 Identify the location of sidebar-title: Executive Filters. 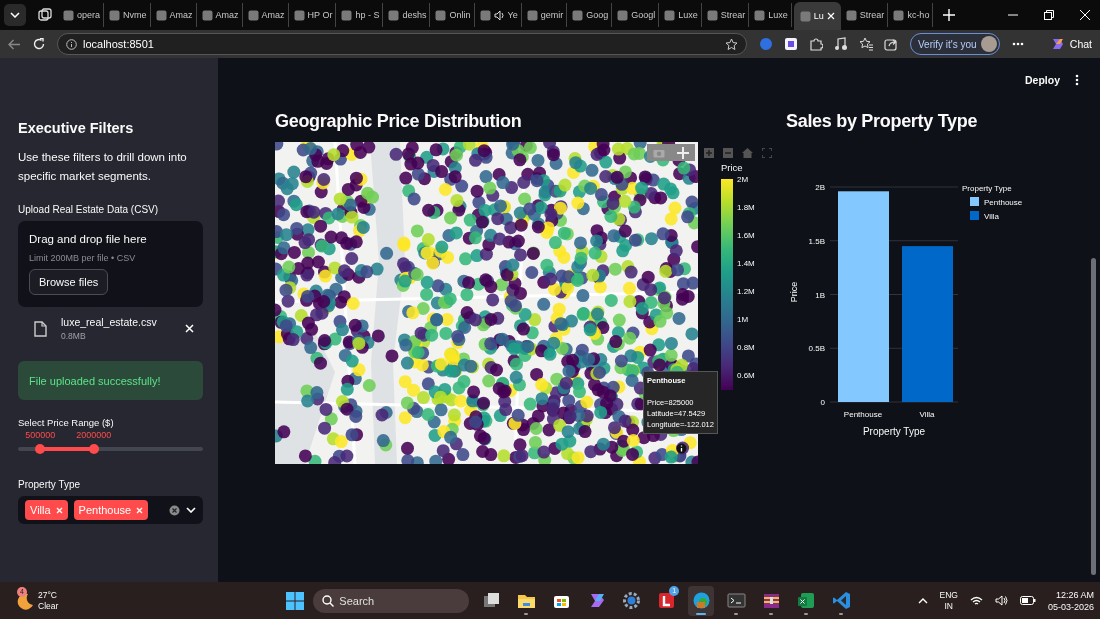
(76, 128).